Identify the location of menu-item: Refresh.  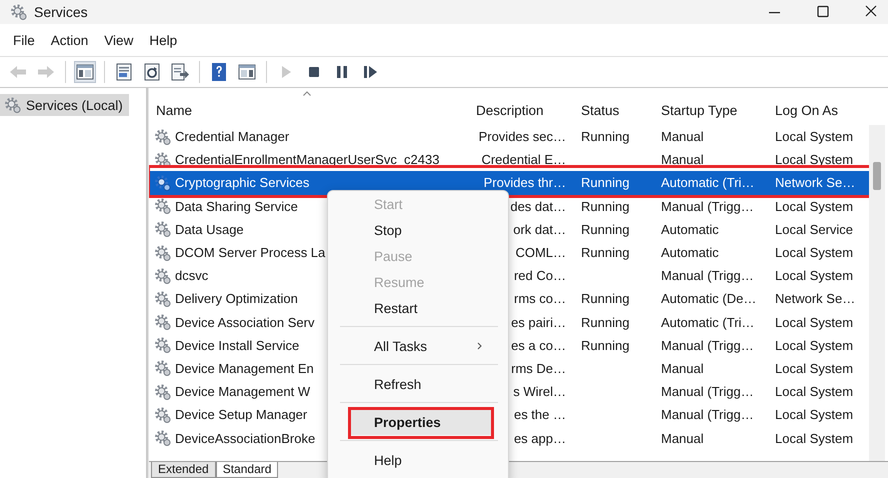
(421, 384).